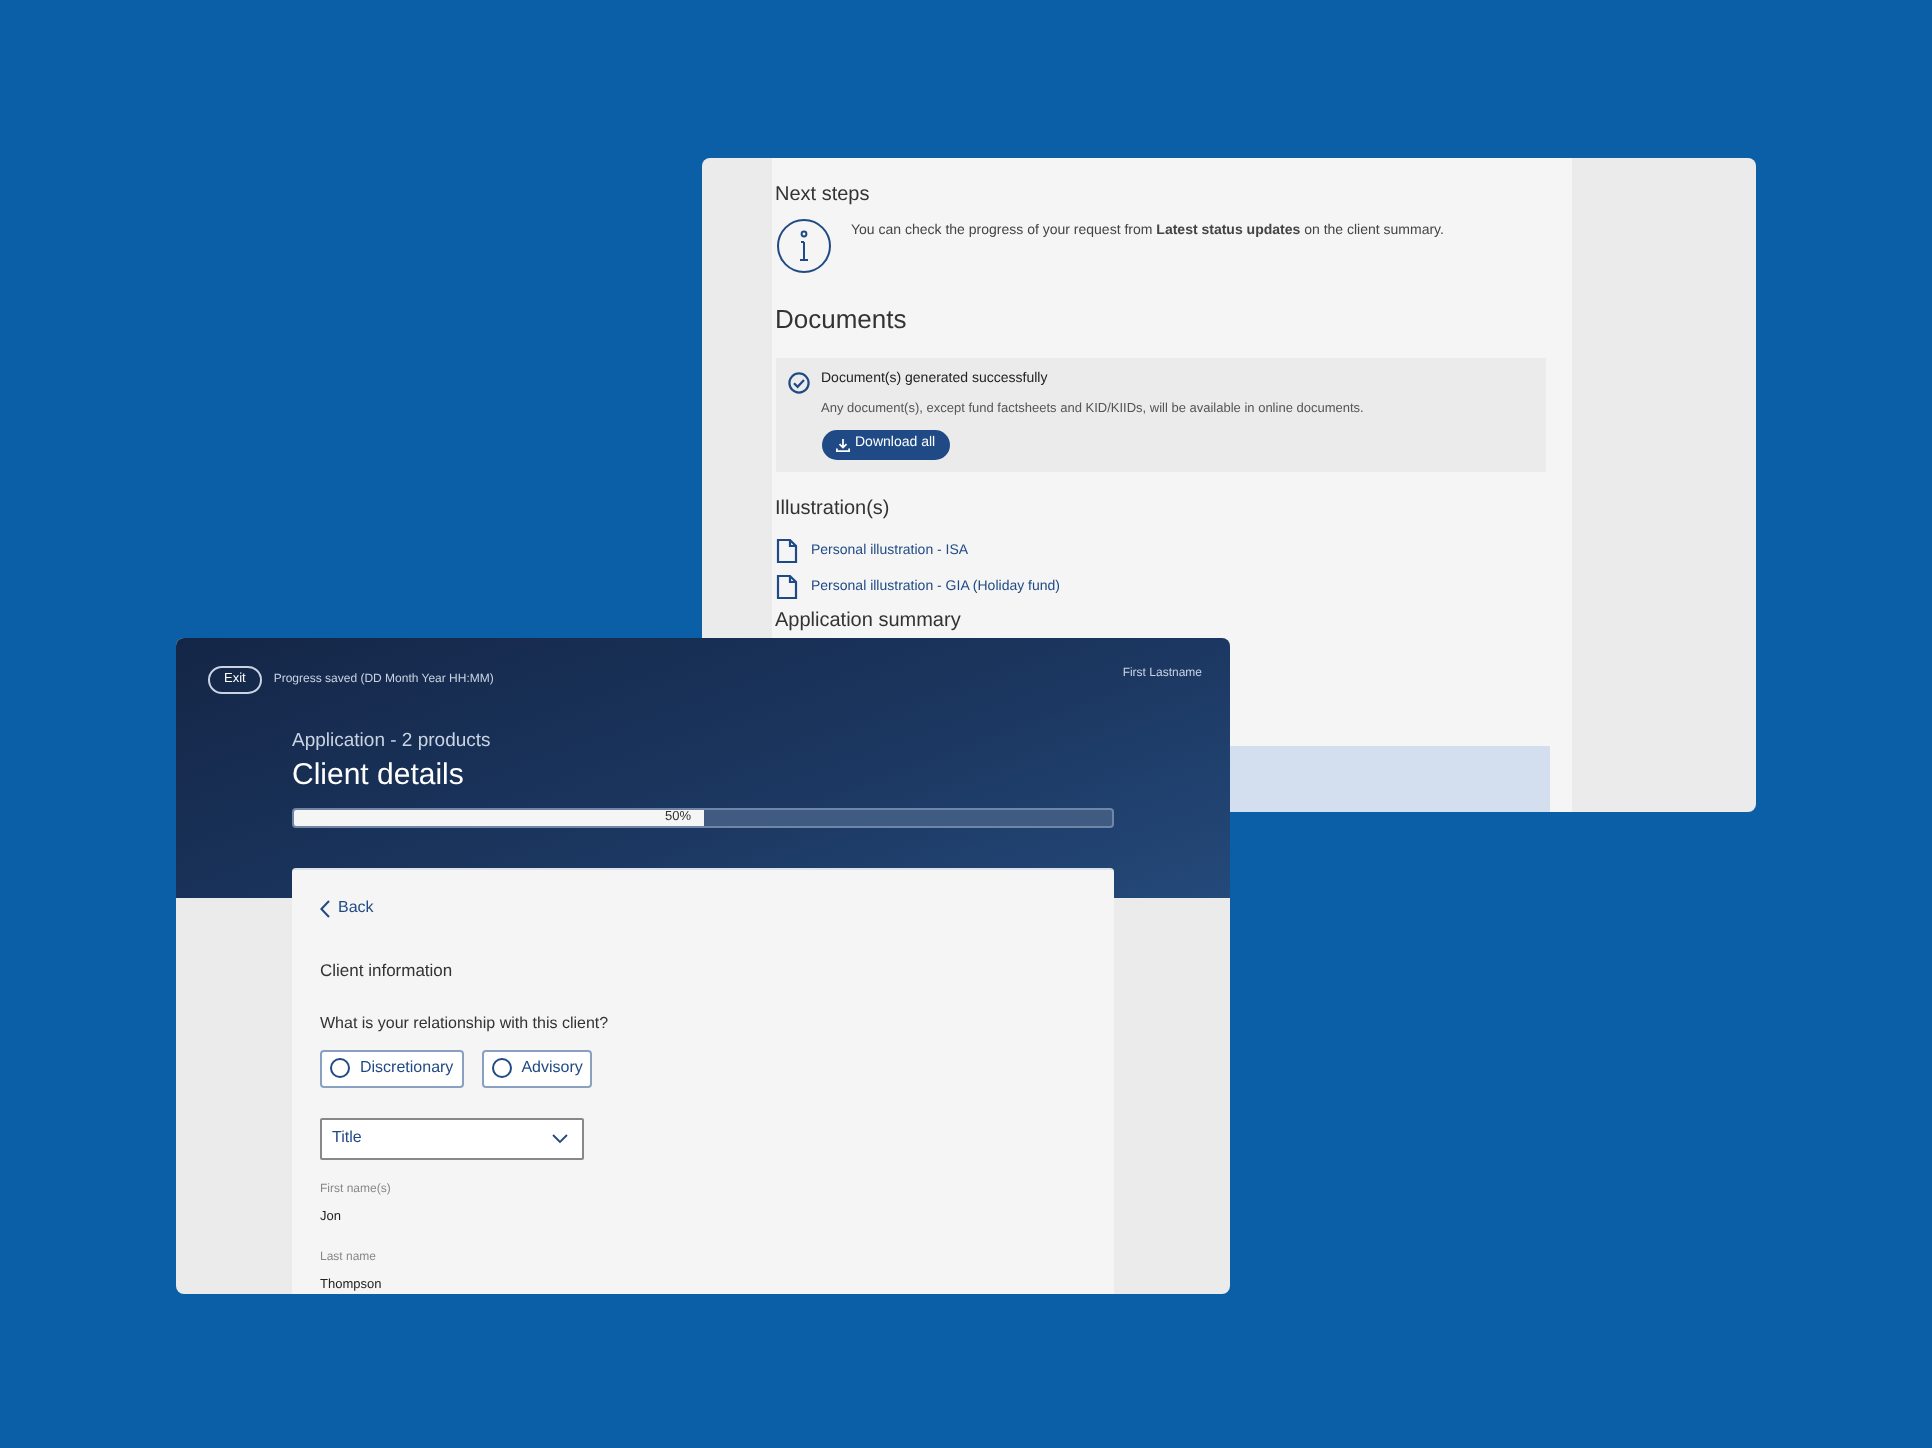 The height and width of the screenshot is (1448, 1932). What do you see at coordinates (347, 908) in the screenshot?
I see `back-link: Back` at bounding box center [347, 908].